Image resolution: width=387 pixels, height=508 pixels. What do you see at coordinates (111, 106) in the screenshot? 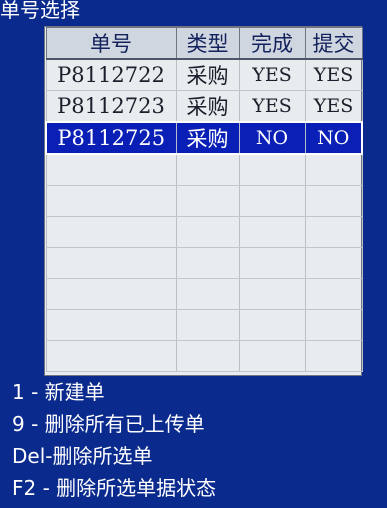
I see `order-no-cell: P8112723` at bounding box center [111, 106].